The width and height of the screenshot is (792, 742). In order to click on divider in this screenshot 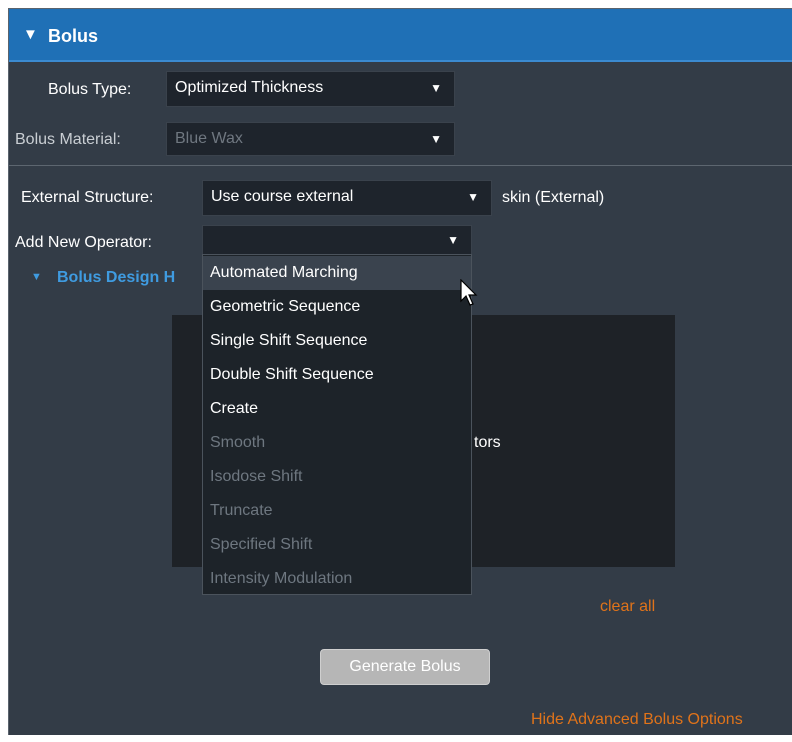, I will do `click(400, 165)`.